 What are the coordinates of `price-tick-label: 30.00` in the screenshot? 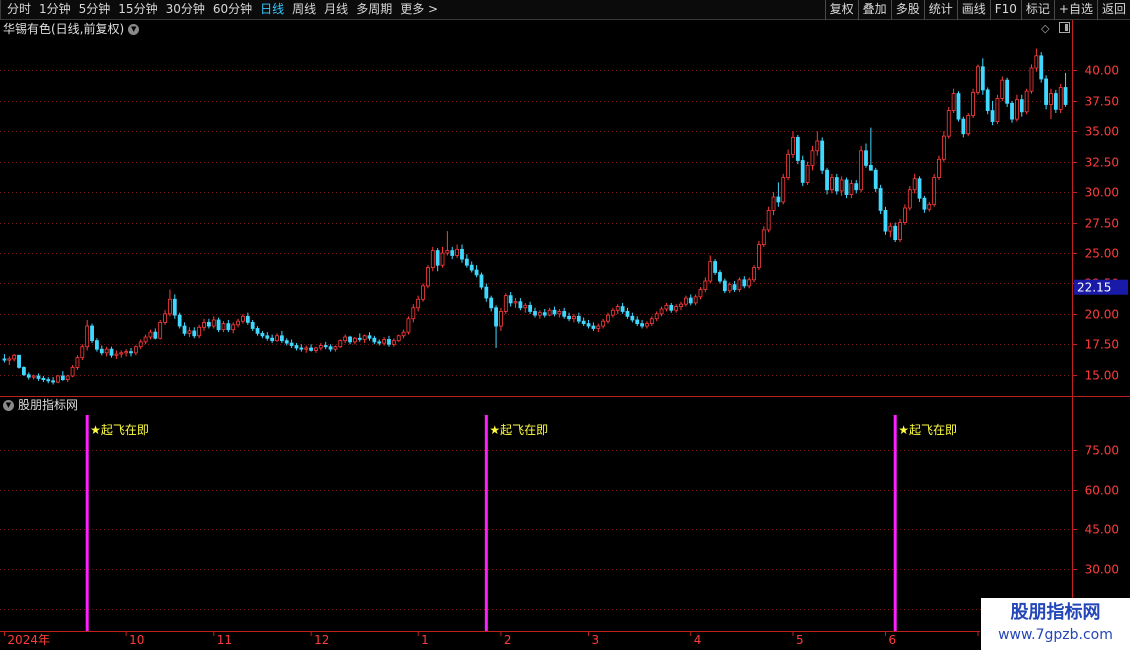 It's located at (1102, 193).